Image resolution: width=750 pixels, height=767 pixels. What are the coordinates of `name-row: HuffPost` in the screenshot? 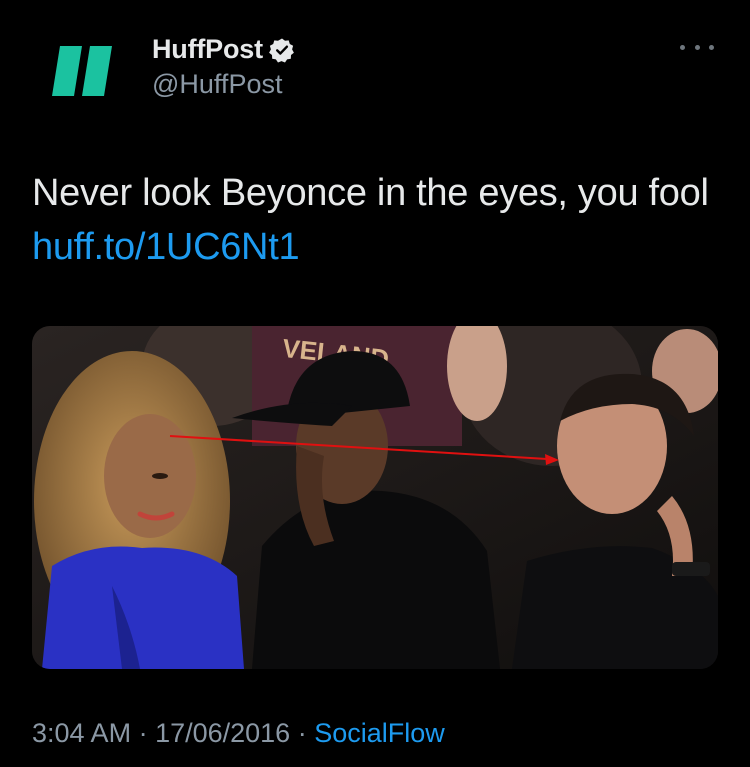 It's located at (223, 49).